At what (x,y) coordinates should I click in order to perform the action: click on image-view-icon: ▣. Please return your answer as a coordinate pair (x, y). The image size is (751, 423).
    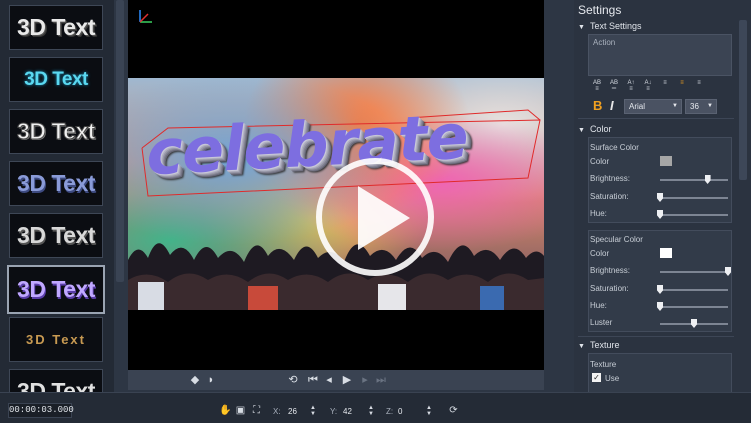
    Looking at the image, I should click on (240, 410).